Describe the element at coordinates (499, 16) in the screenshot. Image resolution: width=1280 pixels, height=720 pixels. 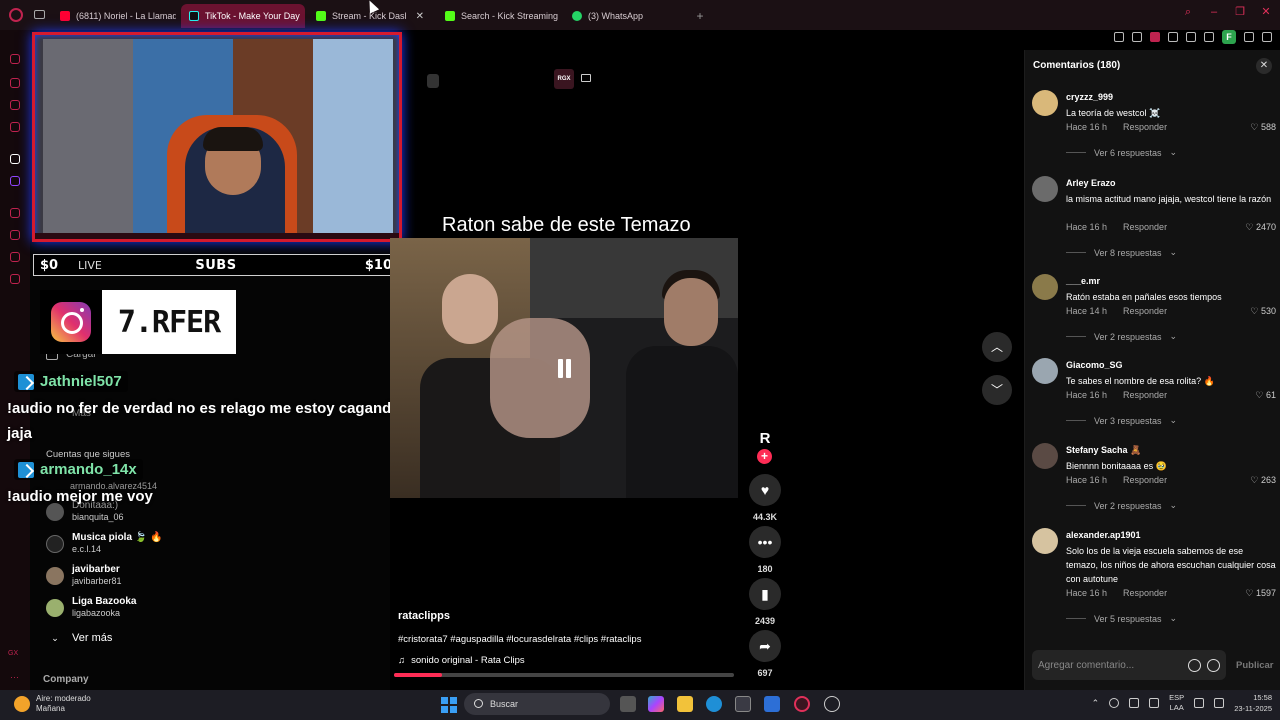
I see `tab-kick-search: Search - Kick Streaming` at that location.